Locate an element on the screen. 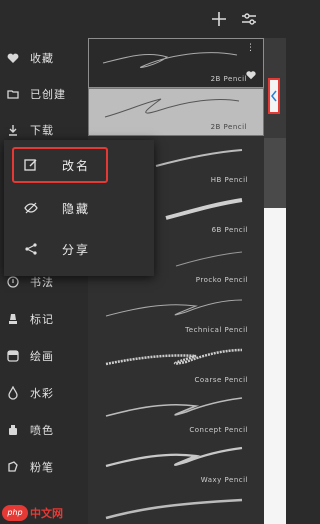  sidebar-item-label: 下载 is located at coordinates (42, 130).